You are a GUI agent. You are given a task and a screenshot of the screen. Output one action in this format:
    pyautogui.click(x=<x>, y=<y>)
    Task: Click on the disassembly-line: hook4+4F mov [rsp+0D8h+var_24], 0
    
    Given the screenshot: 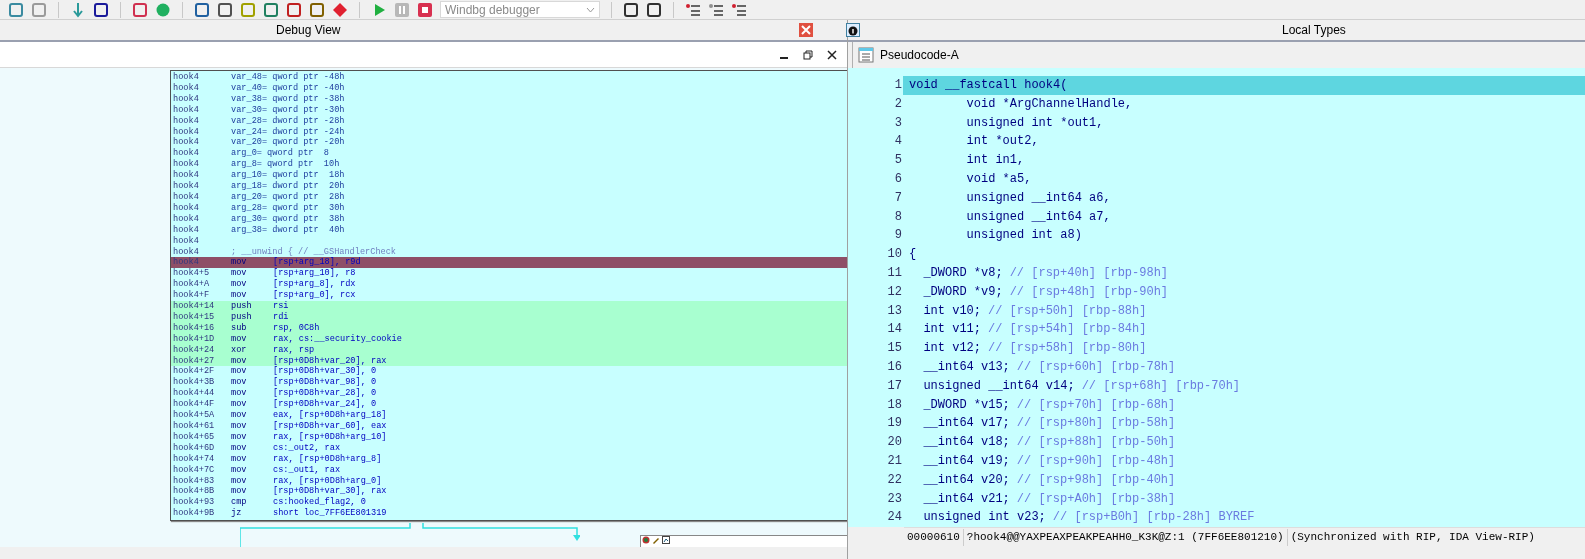 What is the action you would take?
    pyautogui.click(x=509, y=405)
    